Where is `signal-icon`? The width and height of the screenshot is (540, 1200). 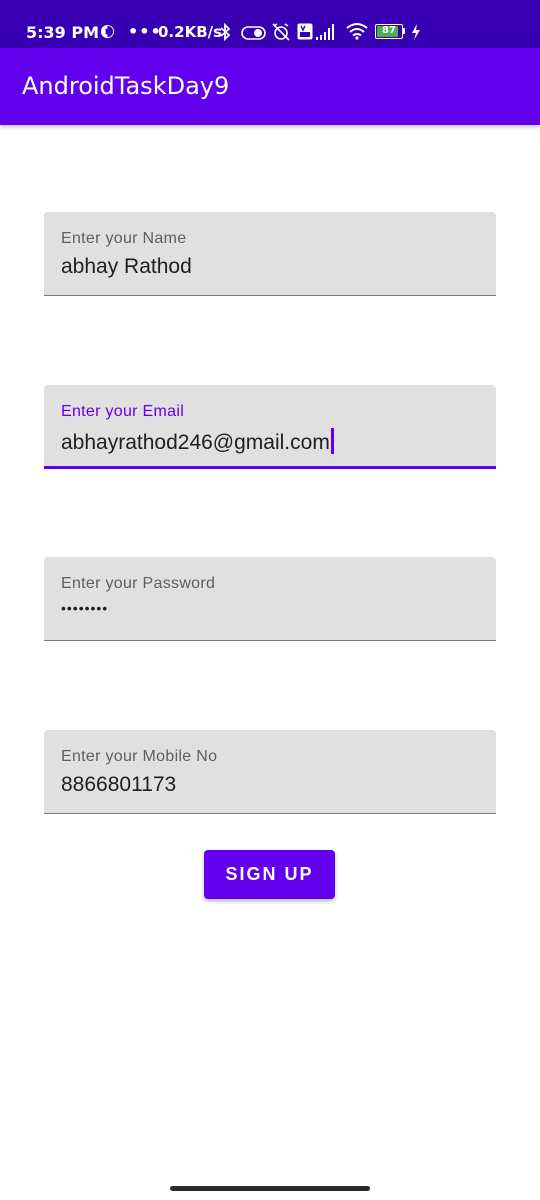
signal-icon is located at coordinates (325, 32).